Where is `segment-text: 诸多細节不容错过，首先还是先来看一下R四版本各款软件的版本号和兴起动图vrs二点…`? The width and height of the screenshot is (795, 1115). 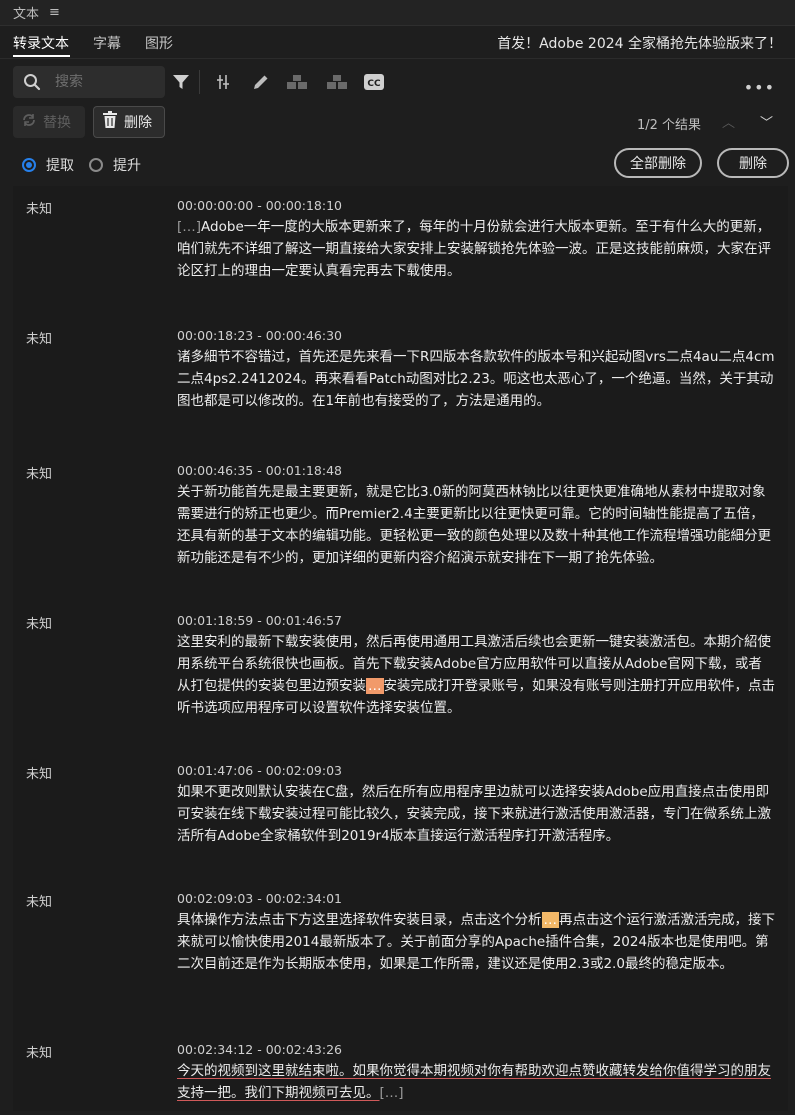
segment-text: 诸多細节不容错过，首先还是先来看一下R四版本各款软件的版本号和兴起动图vrs二点… is located at coordinates (476, 379).